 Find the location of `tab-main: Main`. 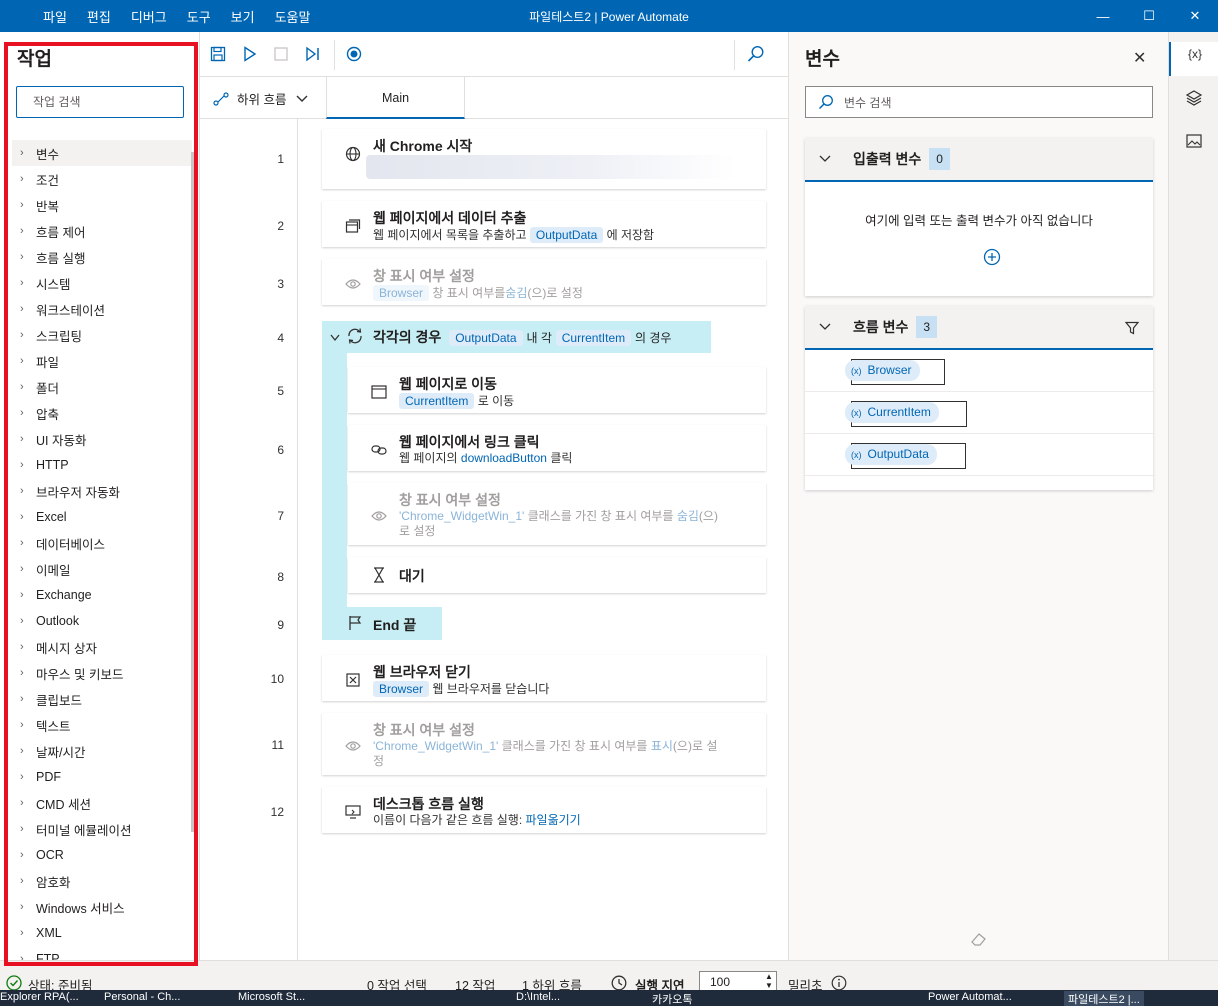

tab-main: Main is located at coordinates (395, 98).